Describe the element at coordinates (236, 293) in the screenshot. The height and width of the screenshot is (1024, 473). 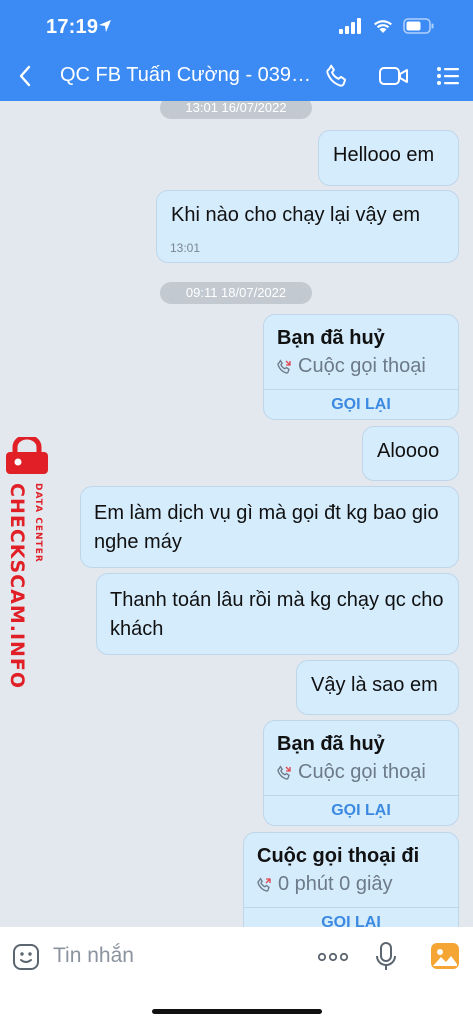
I see `timestamp-divider: 09:11 18/07/2022` at that location.